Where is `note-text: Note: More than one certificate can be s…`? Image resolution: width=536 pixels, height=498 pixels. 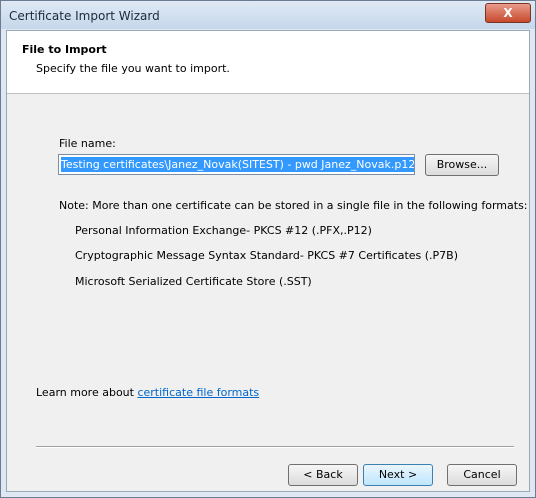
note-text: Note: More than one certificate can be s… is located at coordinates (293, 205).